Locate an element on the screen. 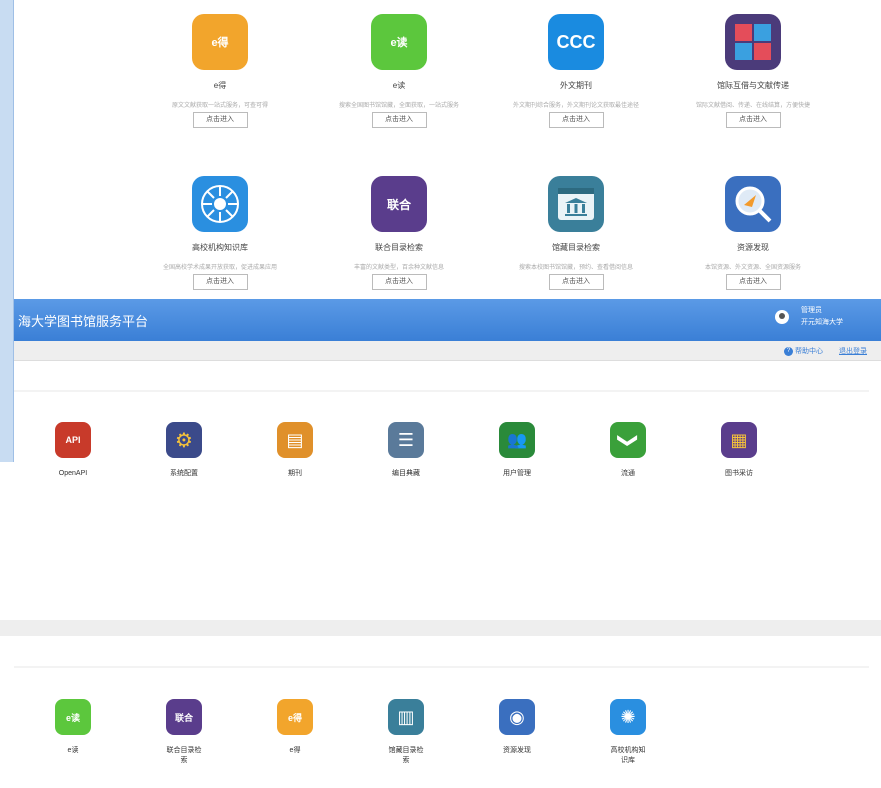 This screenshot has width=881, height=788. left-side-strip is located at coordinates (7, 231).